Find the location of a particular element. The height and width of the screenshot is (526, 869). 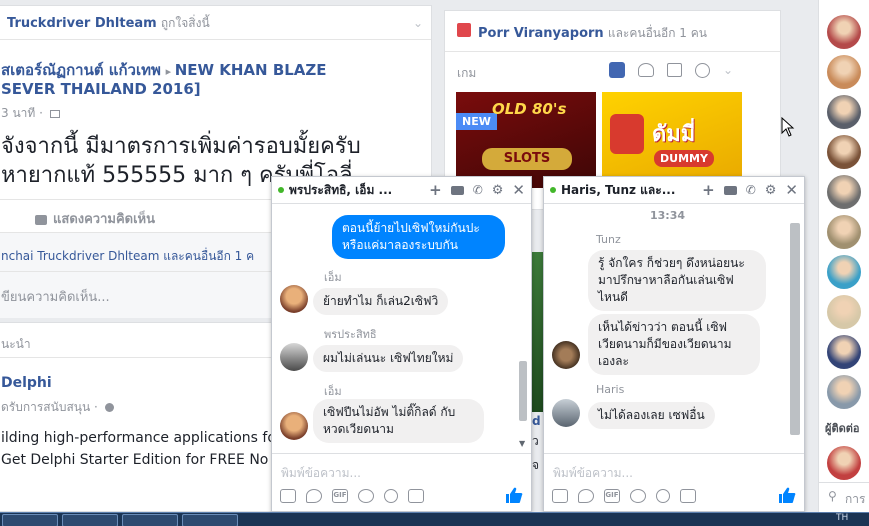

partial-link: d is located at coordinates (536, 421).